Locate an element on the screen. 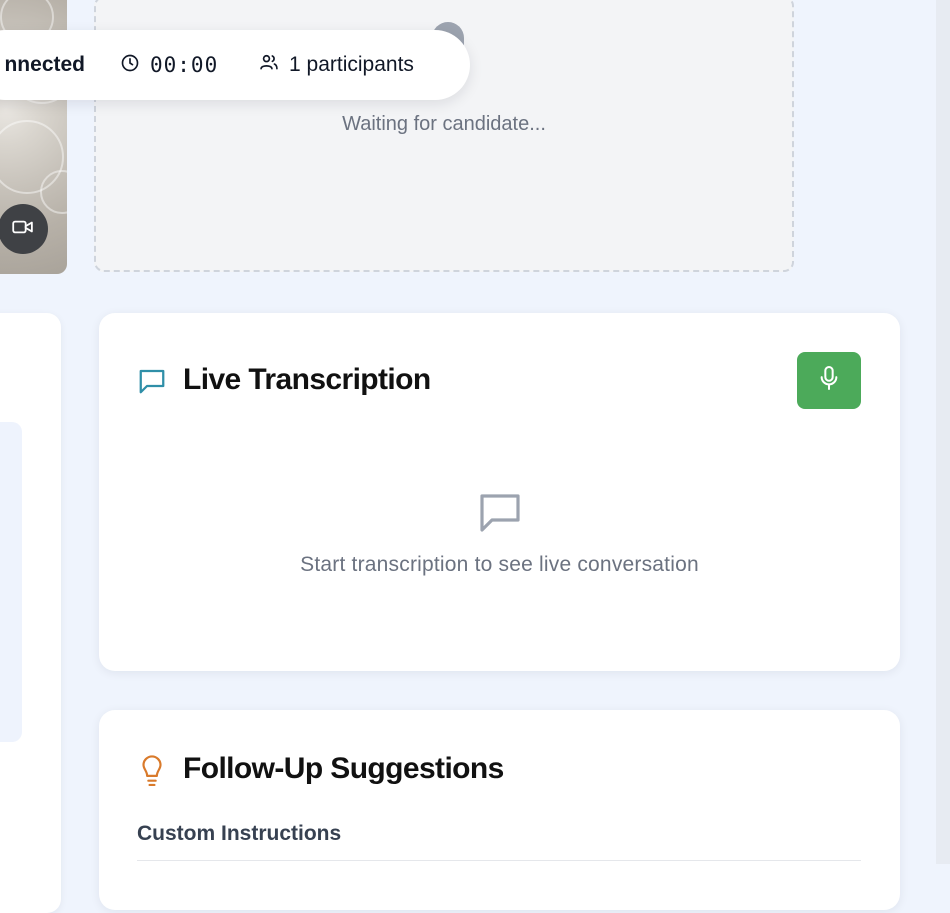 The height and width of the screenshot is (913, 950). side-panel-inner-box is located at coordinates (11, 582).